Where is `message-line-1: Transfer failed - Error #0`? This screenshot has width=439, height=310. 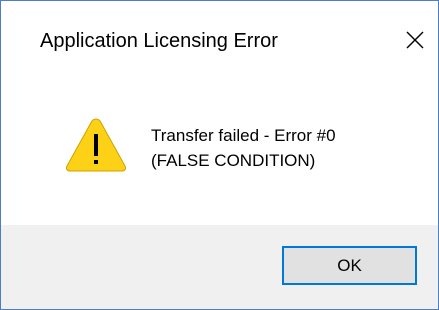 message-line-1: Transfer failed - Error #0 is located at coordinates (243, 135).